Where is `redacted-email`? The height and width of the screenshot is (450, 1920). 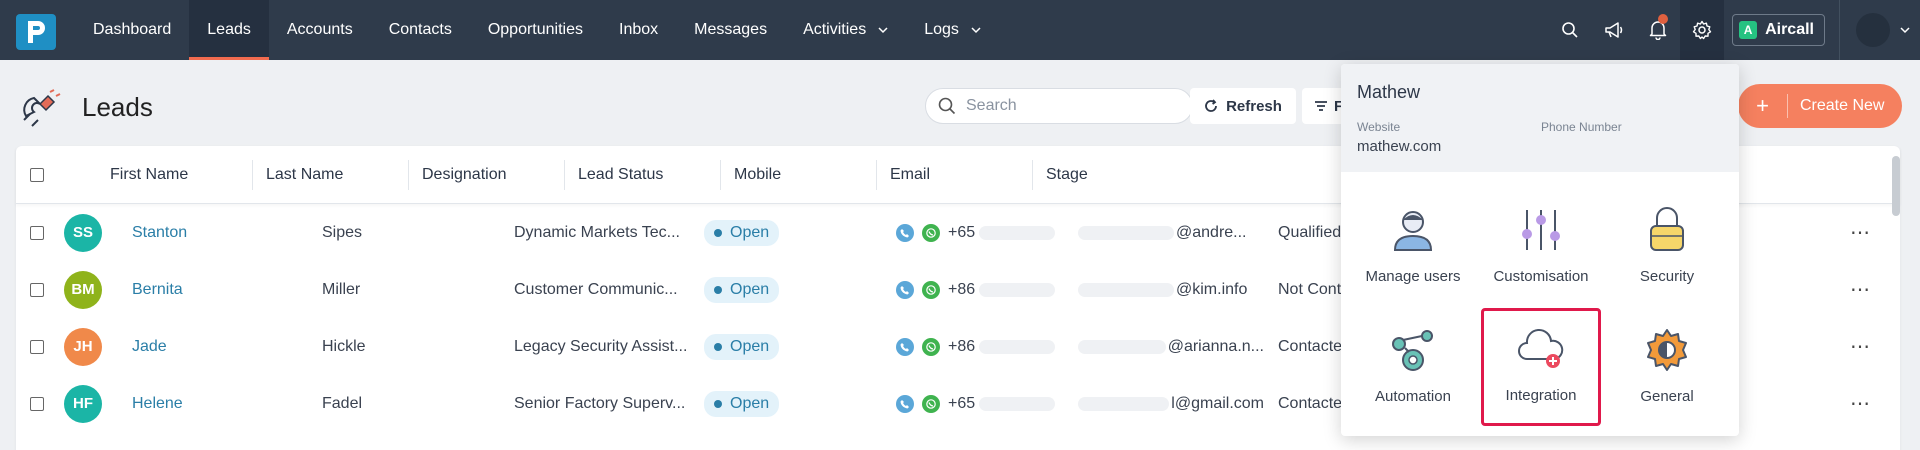
redacted-email is located at coordinates (1124, 403).